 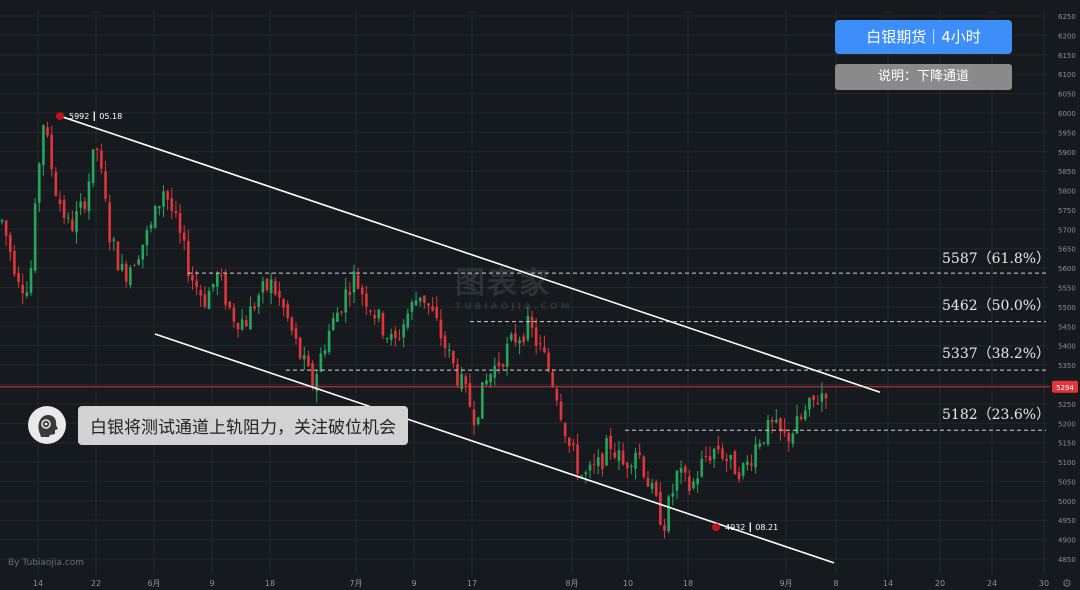 I want to click on chart-note-badge: 说明：下降通道, so click(x=923, y=77).